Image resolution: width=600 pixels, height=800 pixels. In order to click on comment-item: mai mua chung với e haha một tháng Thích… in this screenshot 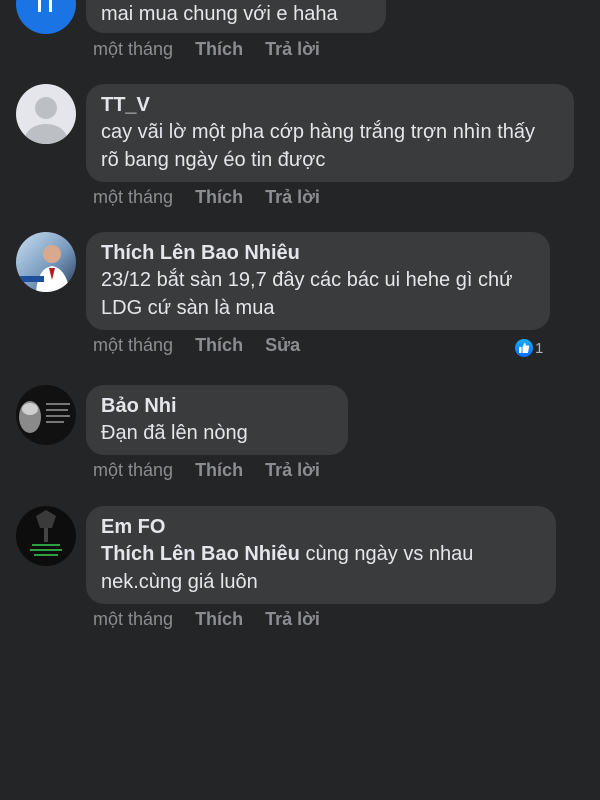, I will do `click(300, 35)`.